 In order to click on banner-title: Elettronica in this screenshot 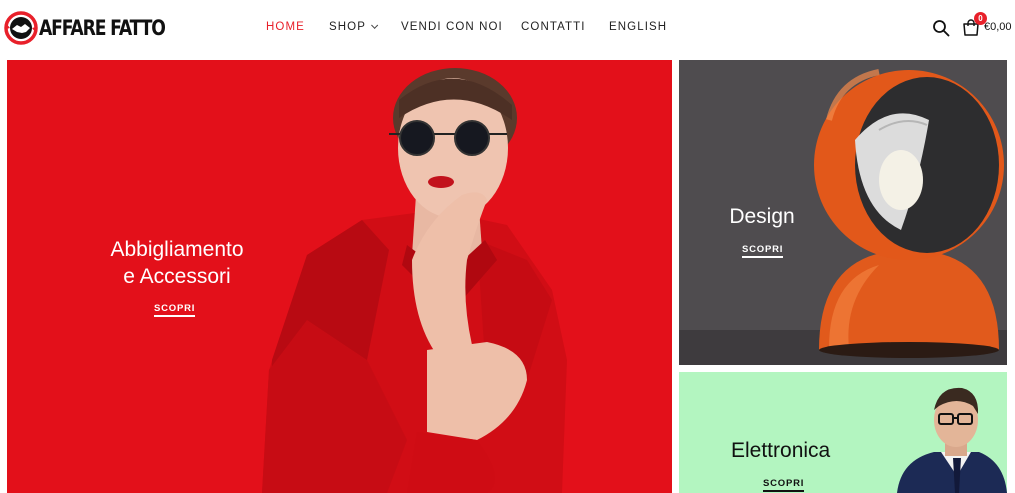, I will do `click(781, 450)`.